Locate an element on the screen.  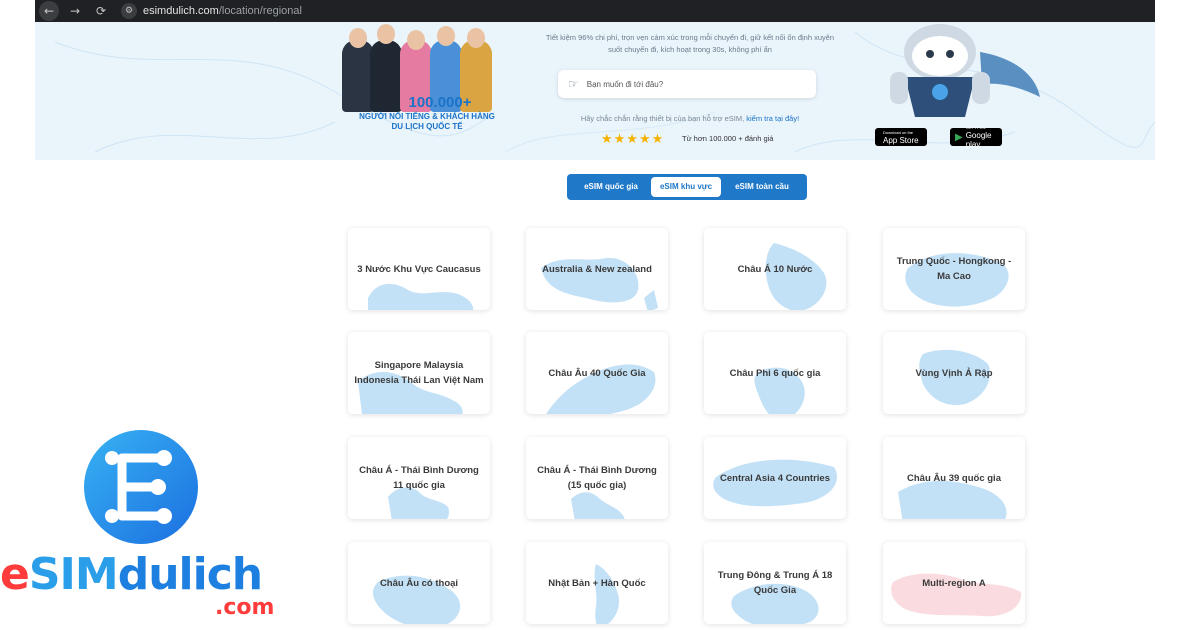
google-play-button: ▶ GET IT ON Google play is located at coordinates (976, 137).